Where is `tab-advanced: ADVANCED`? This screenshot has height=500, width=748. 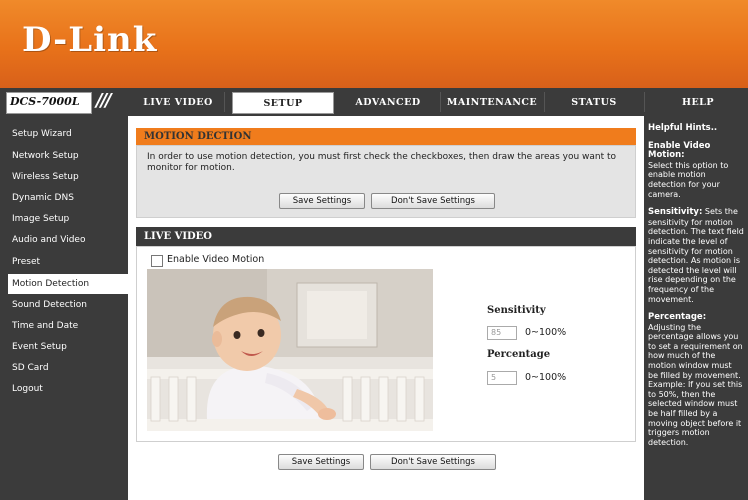
tab-advanced: ADVANCED is located at coordinates (388, 102).